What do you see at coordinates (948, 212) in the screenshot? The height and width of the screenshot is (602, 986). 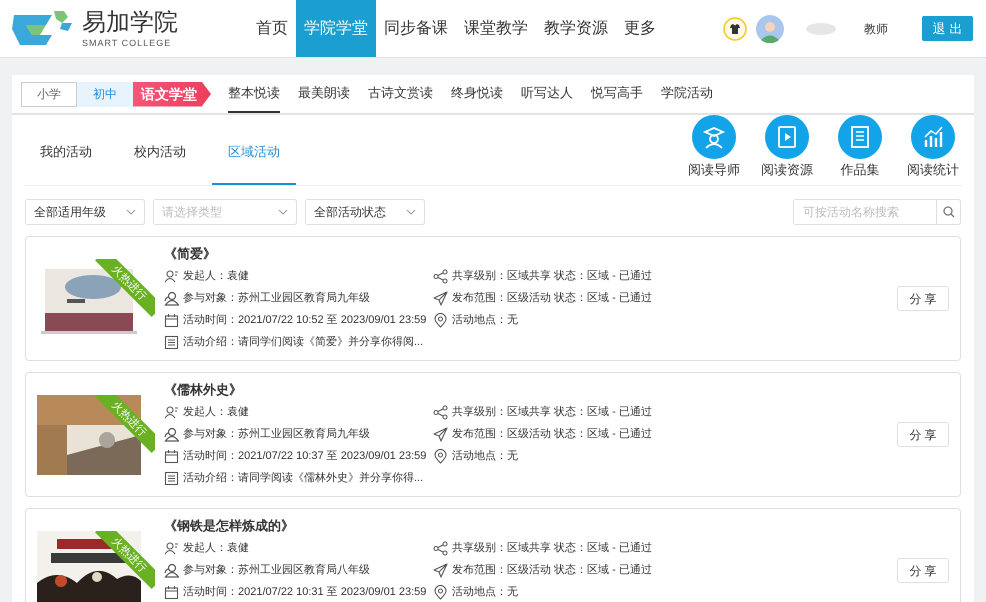 I see `search-icon` at bounding box center [948, 212].